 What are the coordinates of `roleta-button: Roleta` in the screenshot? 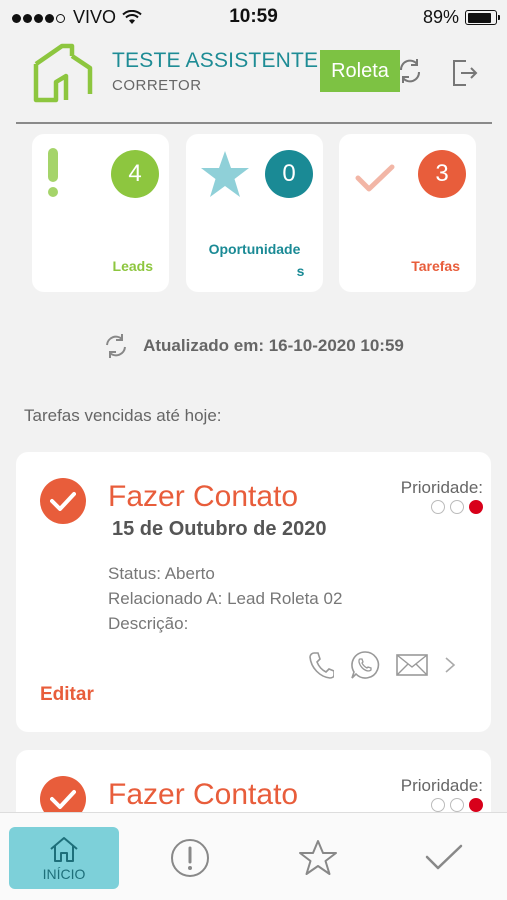 It's located at (360, 71).